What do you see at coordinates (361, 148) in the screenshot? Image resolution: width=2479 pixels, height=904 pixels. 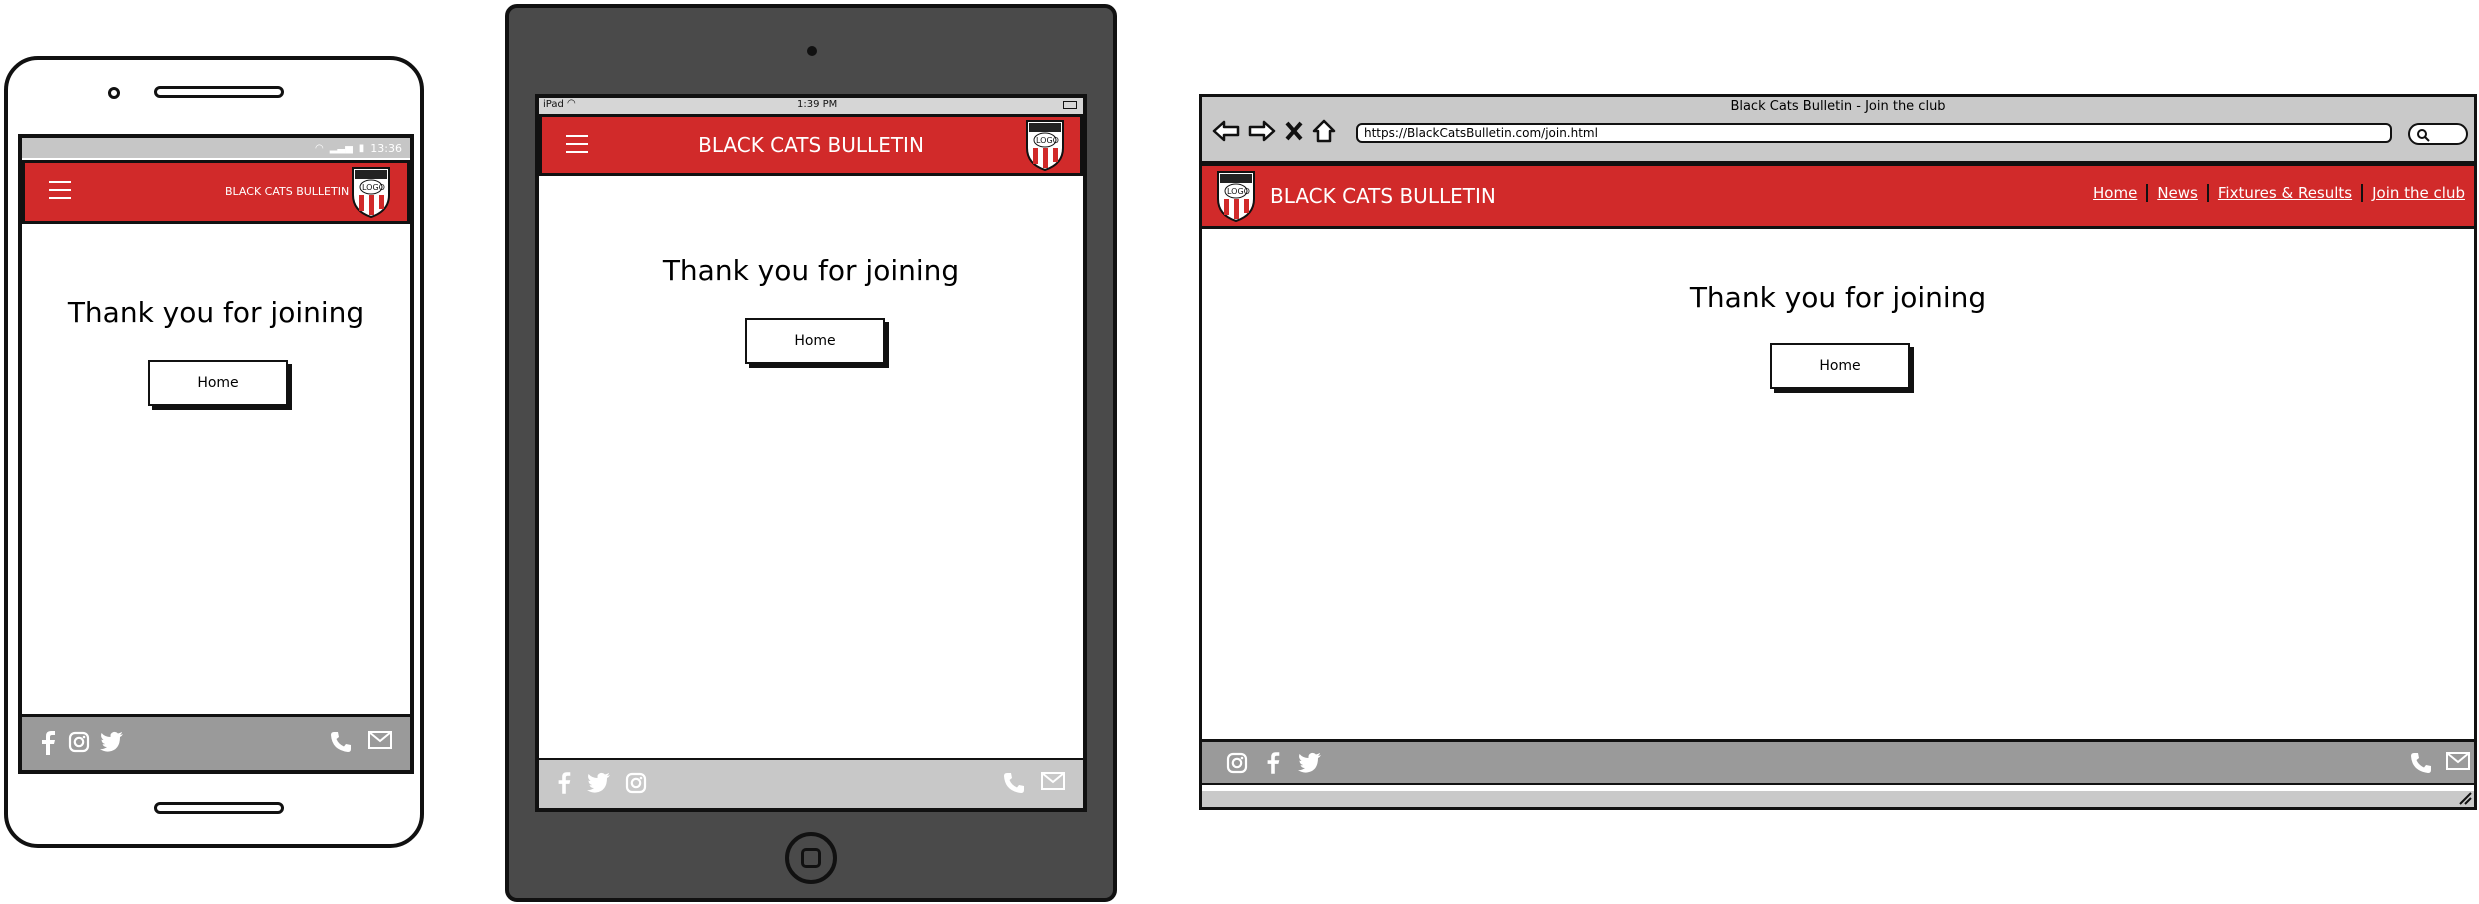 I see `battery-icon: ▮` at bounding box center [361, 148].